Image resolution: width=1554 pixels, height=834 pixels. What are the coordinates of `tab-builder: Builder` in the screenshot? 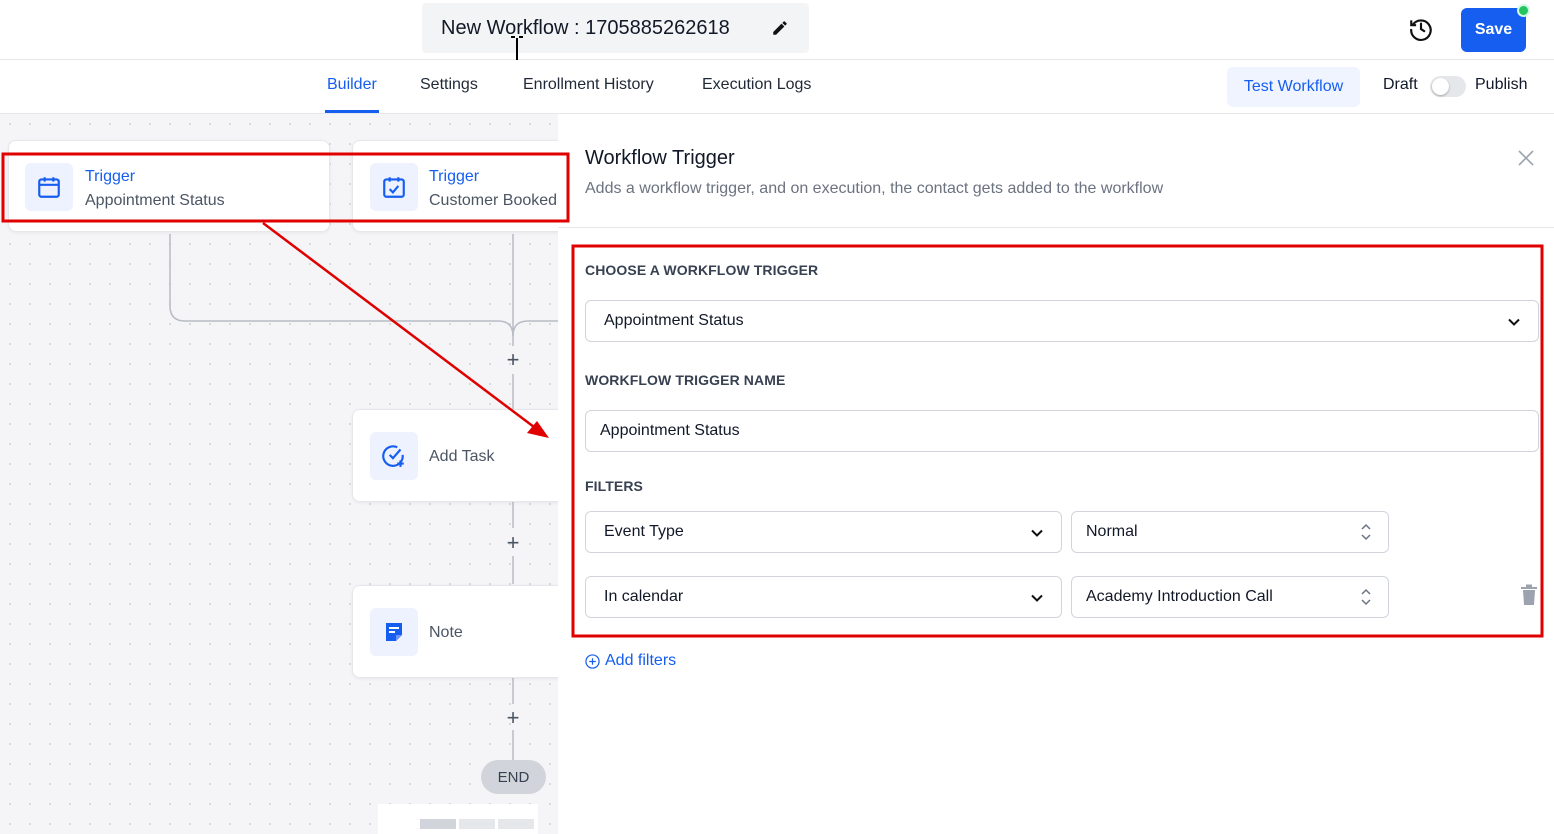 It's located at (352, 85).